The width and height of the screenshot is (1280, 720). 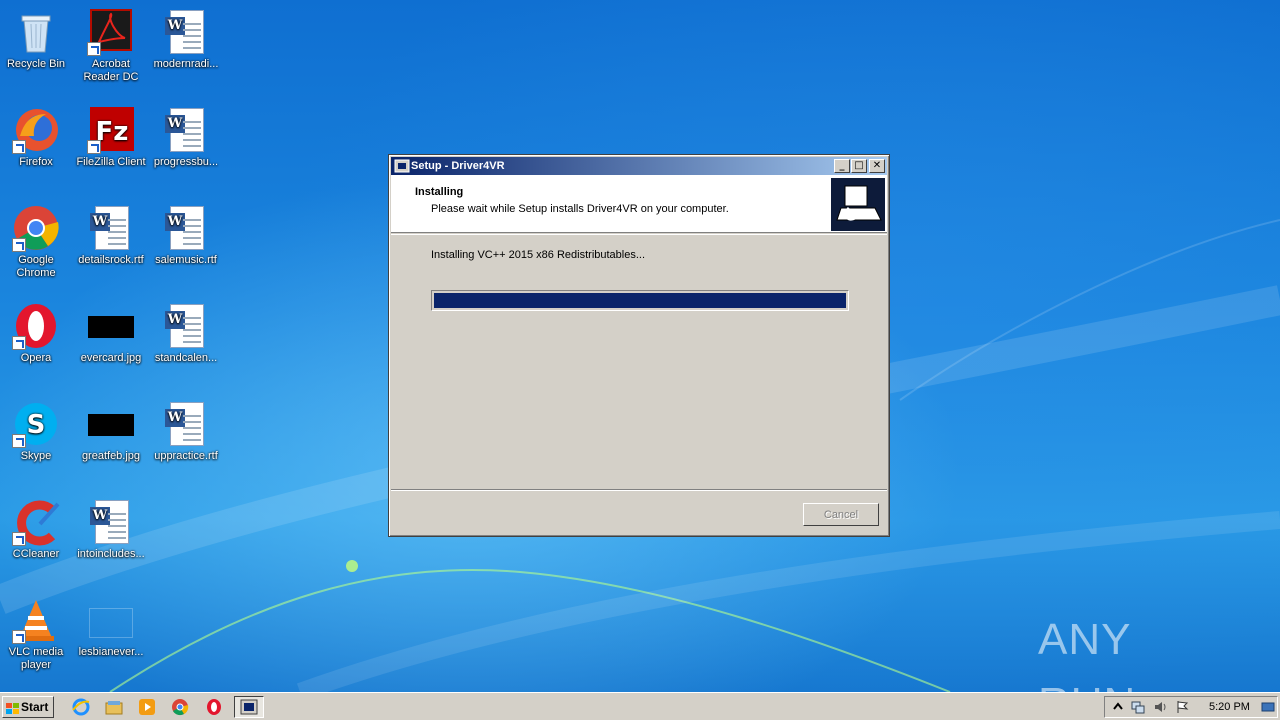 I want to click on svg-text: S, so click(x=36, y=425).